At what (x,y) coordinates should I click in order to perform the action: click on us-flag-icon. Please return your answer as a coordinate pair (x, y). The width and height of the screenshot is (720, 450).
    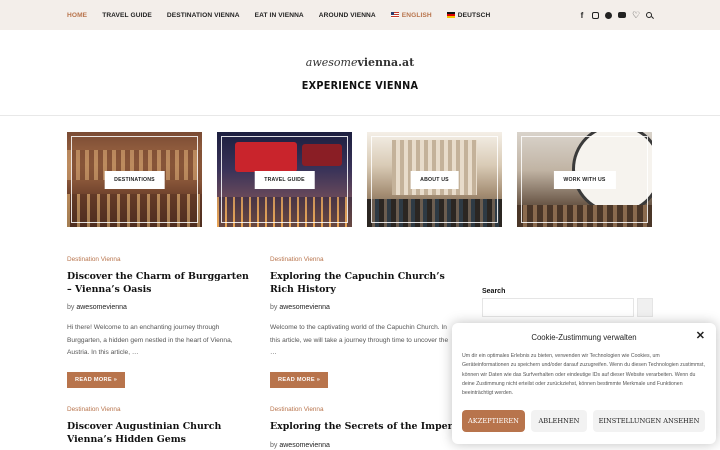
    Looking at the image, I should click on (394, 15).